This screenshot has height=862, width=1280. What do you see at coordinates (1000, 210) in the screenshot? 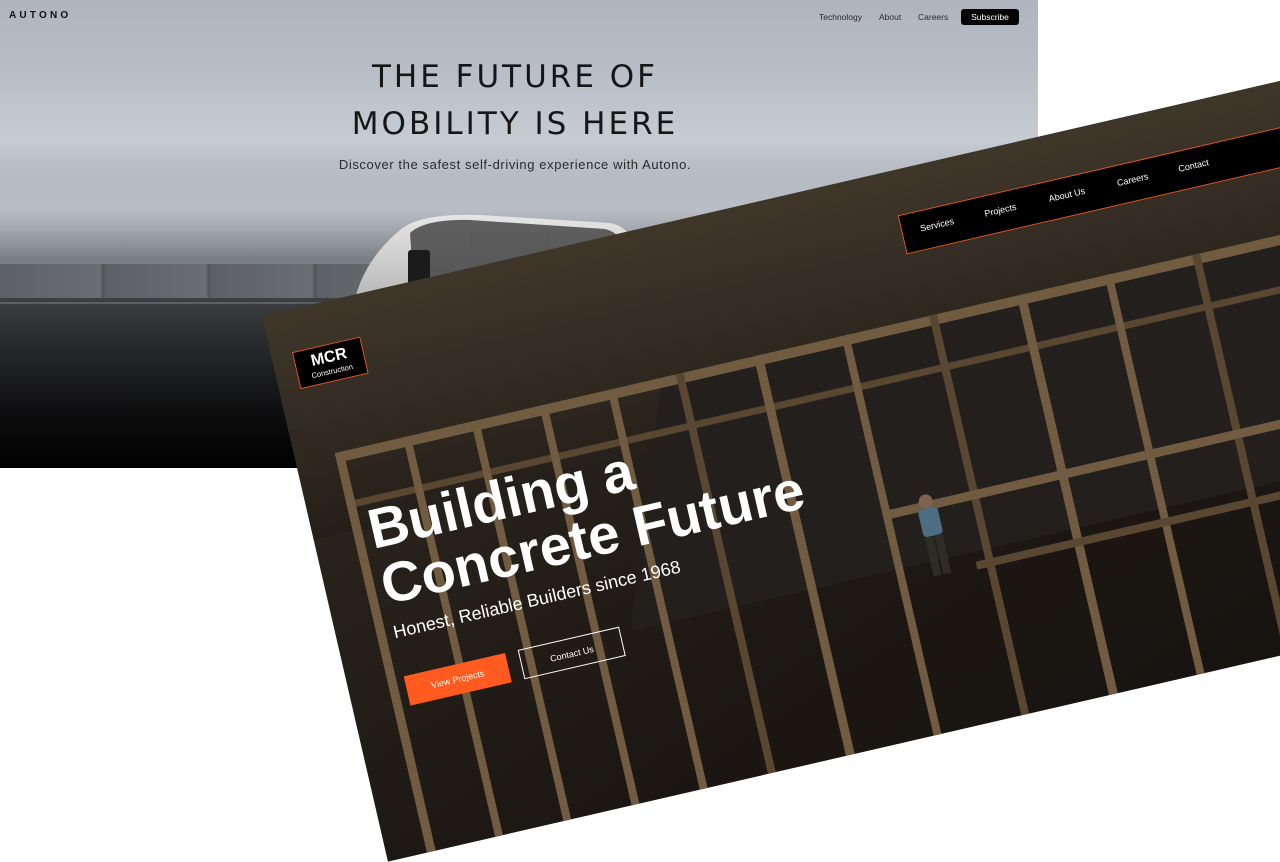
I see `nav-link-projects: Projects` at bounding box center [1000, 210].